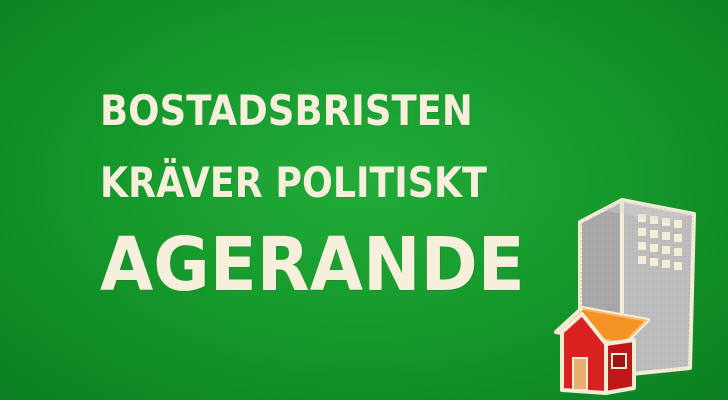 This screenshot has width=728, height=400. I want to click on headline-line-1: BOSTADSBRISTEN, so click(286, 110).